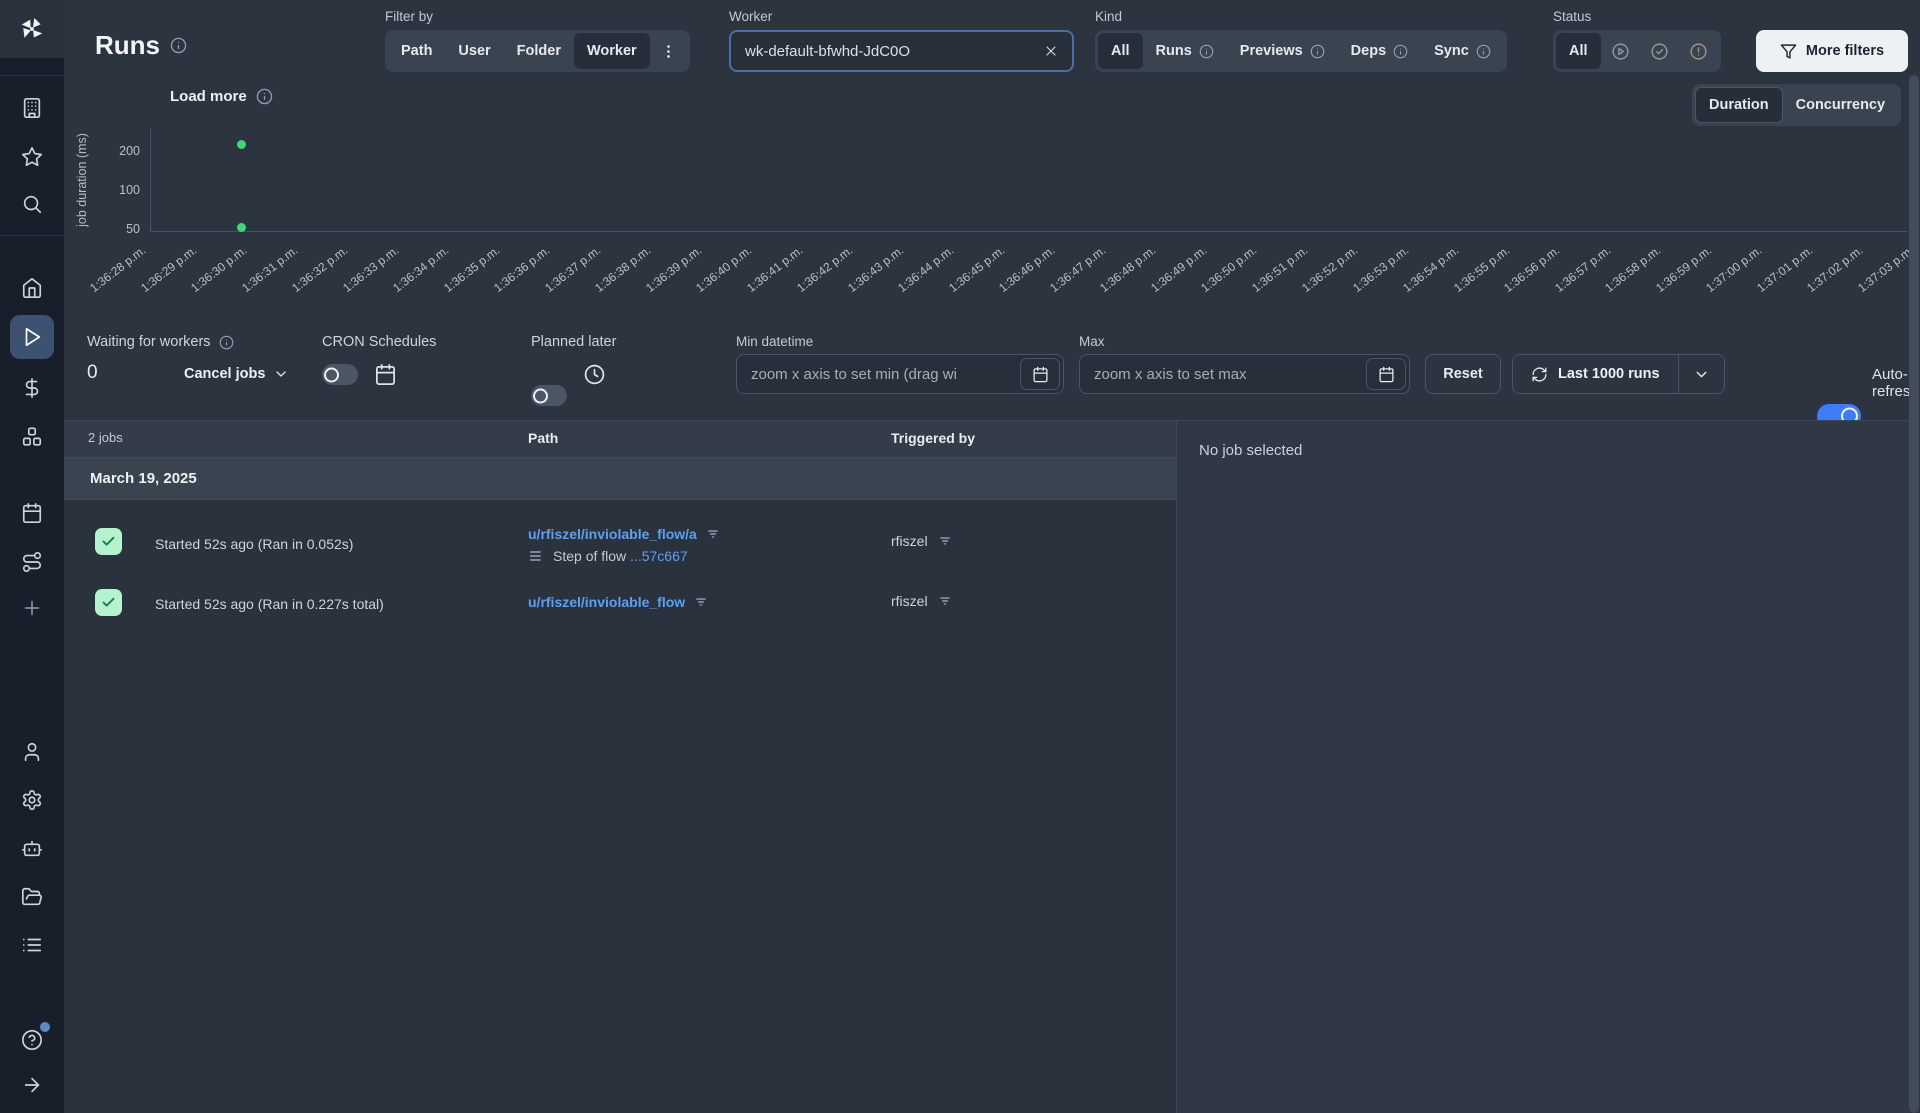  I want to click on planned-later-toggle, so click(549, 395).